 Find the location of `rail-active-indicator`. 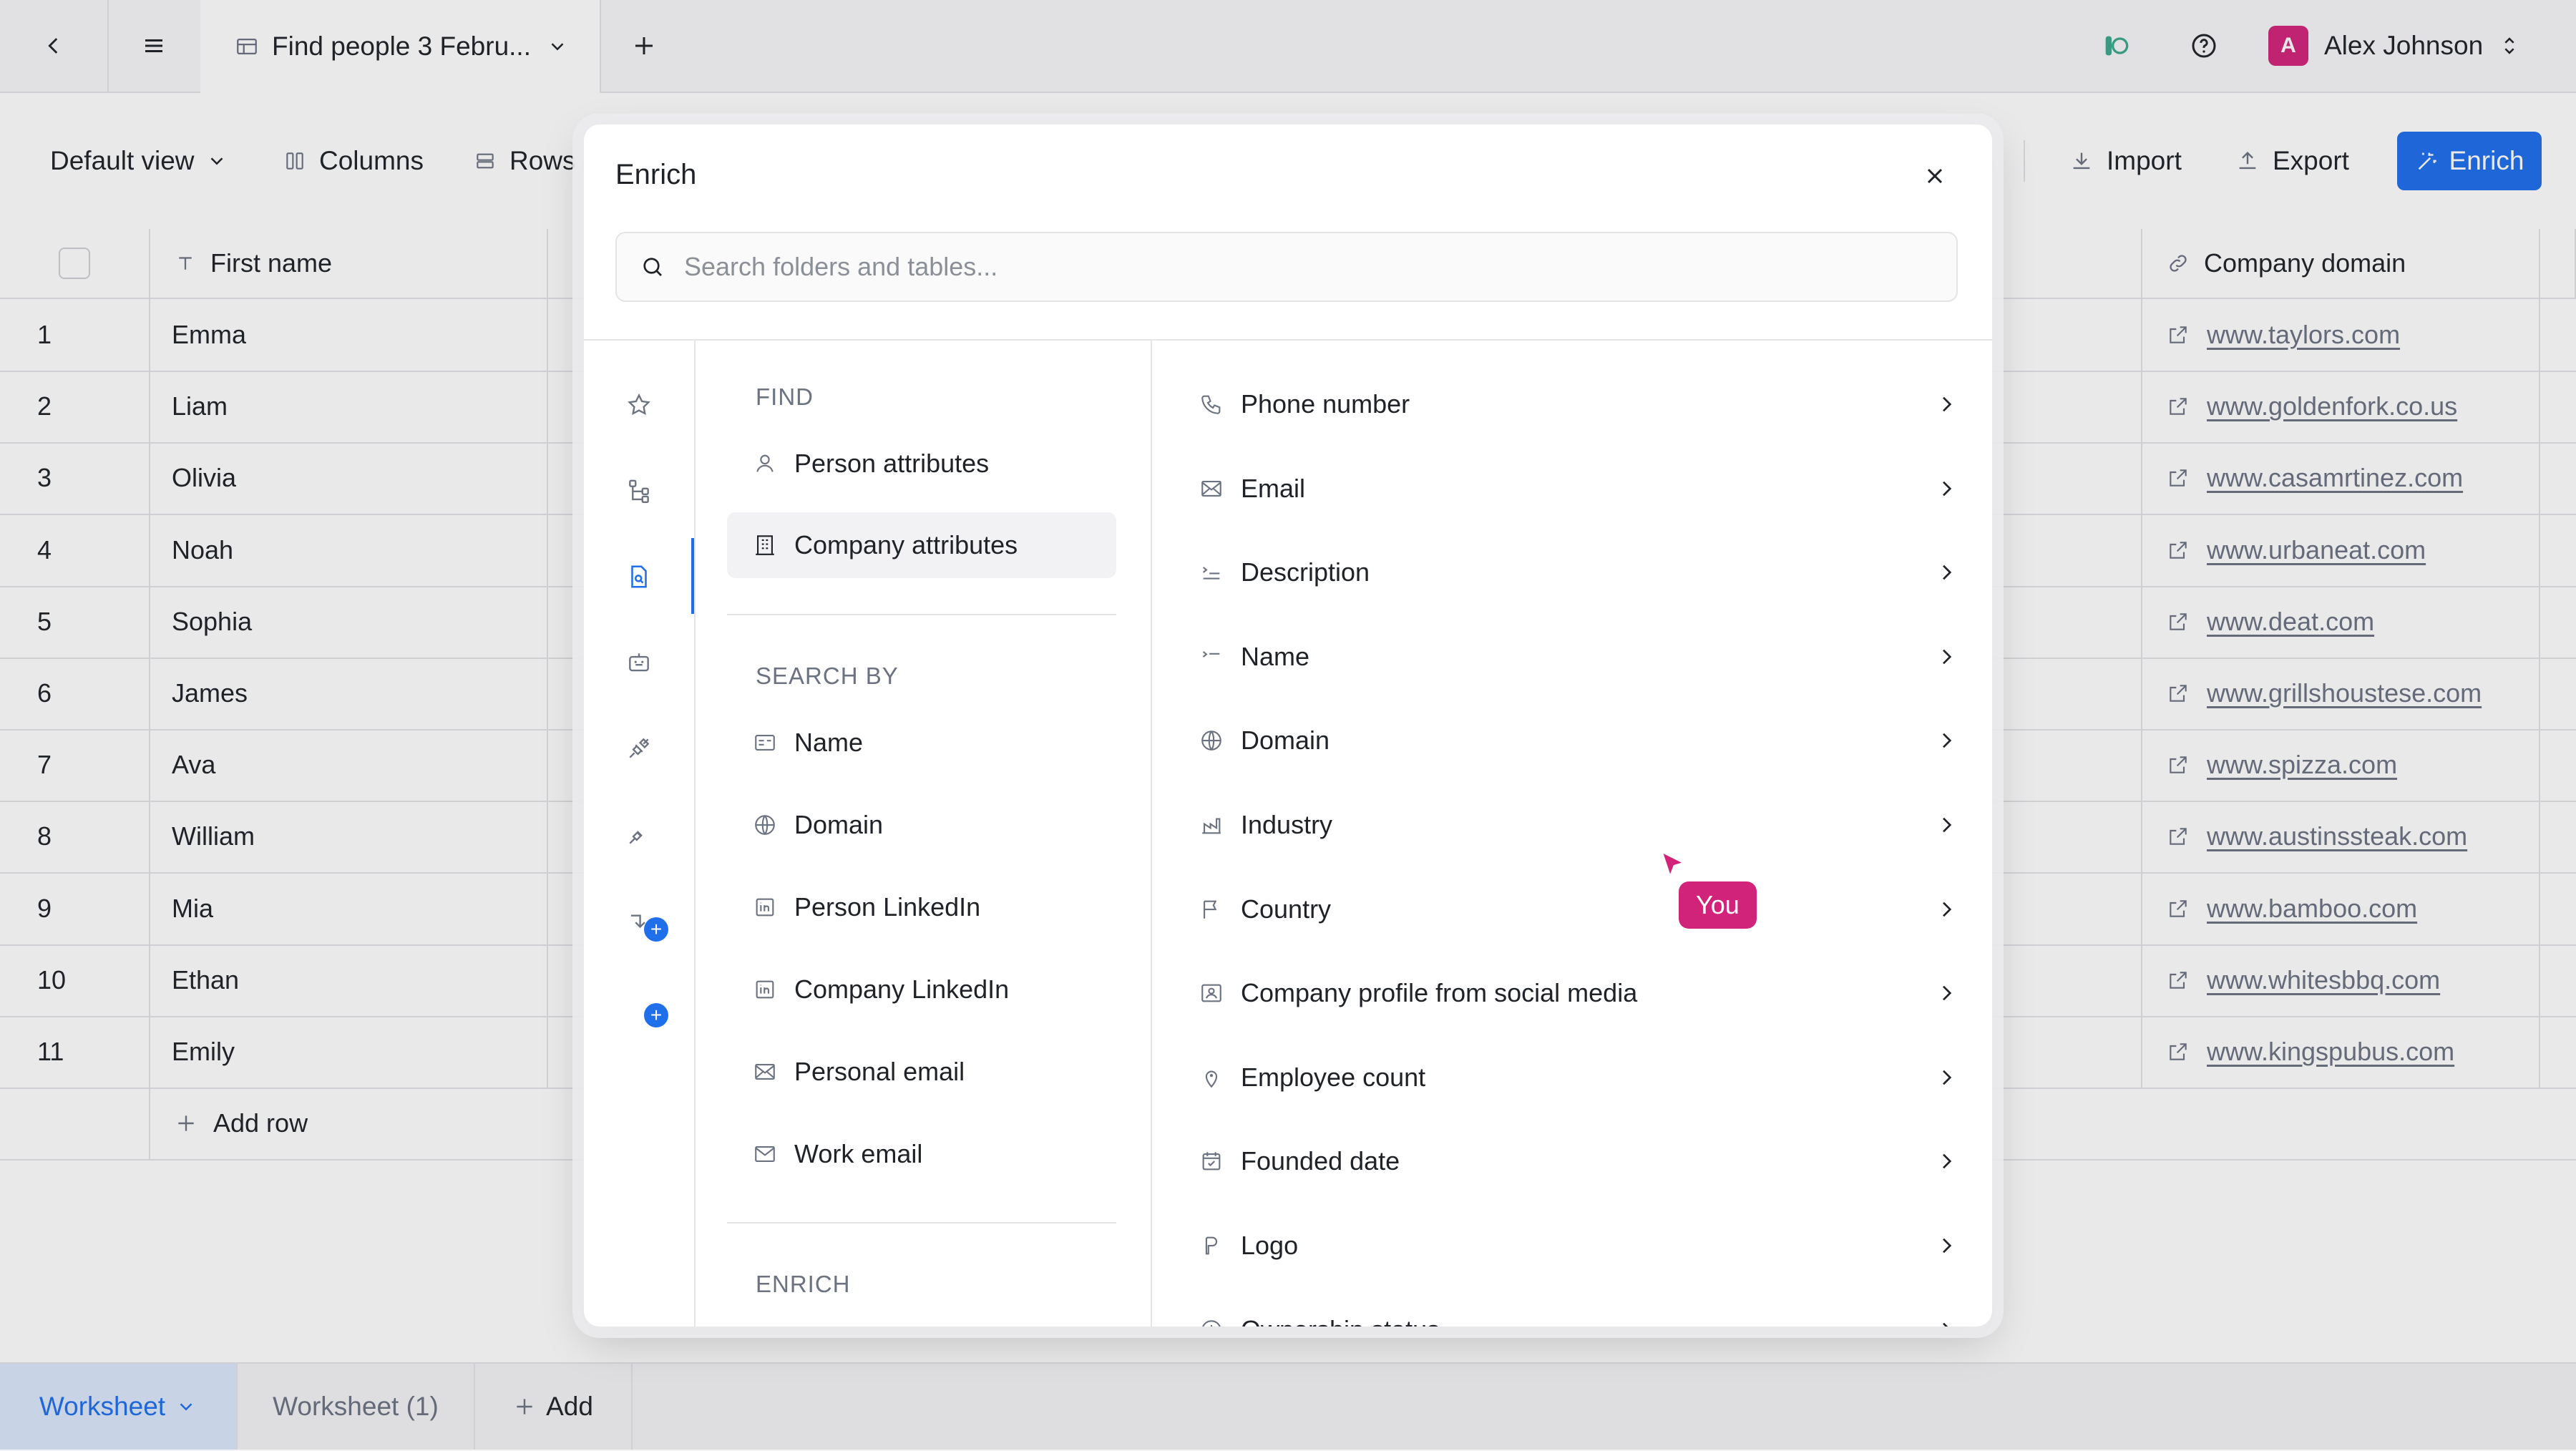

rail-active-indicator is located at coordinates (692, 576).